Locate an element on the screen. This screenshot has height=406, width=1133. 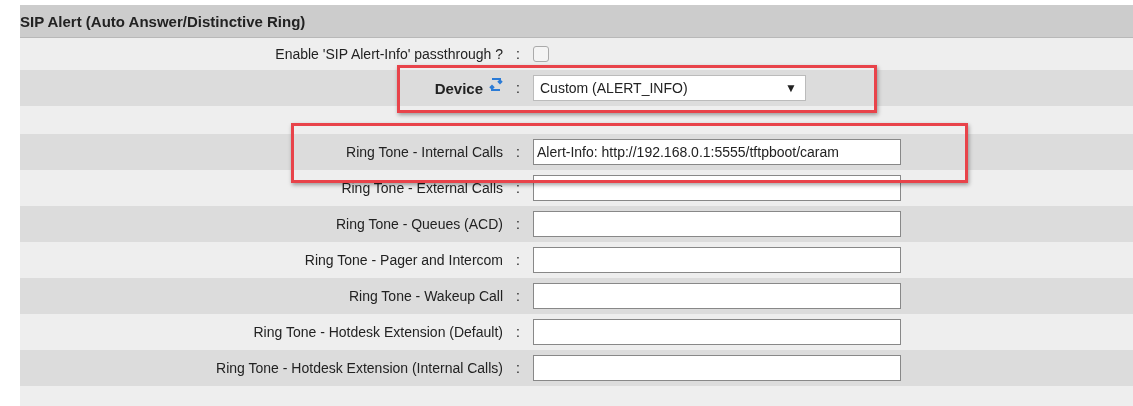
field-label: Enable 'SIP Alert-Info' passthrough ? is located at coordinates (389, 54).